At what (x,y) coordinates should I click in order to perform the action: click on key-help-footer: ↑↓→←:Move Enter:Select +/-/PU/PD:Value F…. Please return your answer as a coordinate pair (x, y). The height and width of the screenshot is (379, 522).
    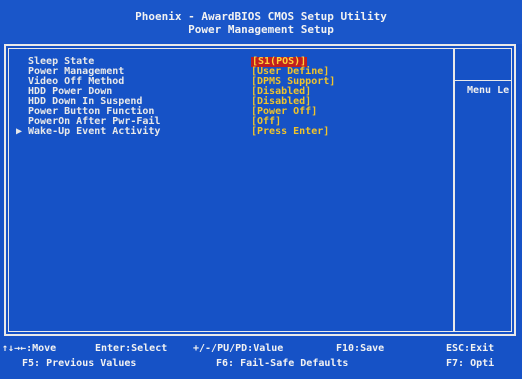
    Looking at the image, I should click on (261, 358).